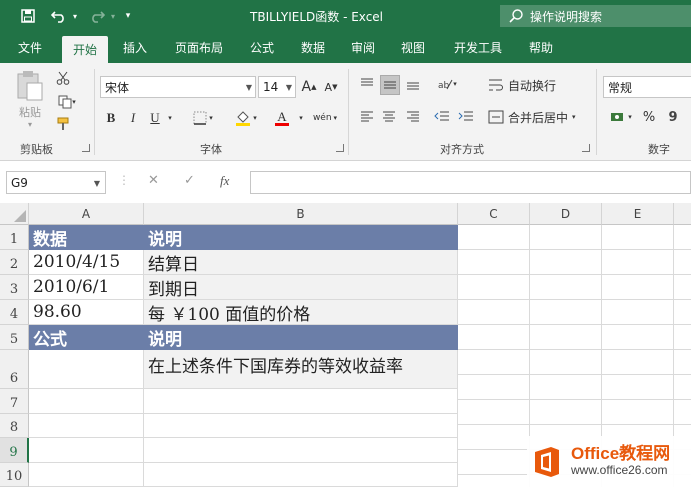 This screenshot has width=691, height=487. Describe the element at coordinates (111, 118) in the screenshot. I see `bold-button: B` at that location.